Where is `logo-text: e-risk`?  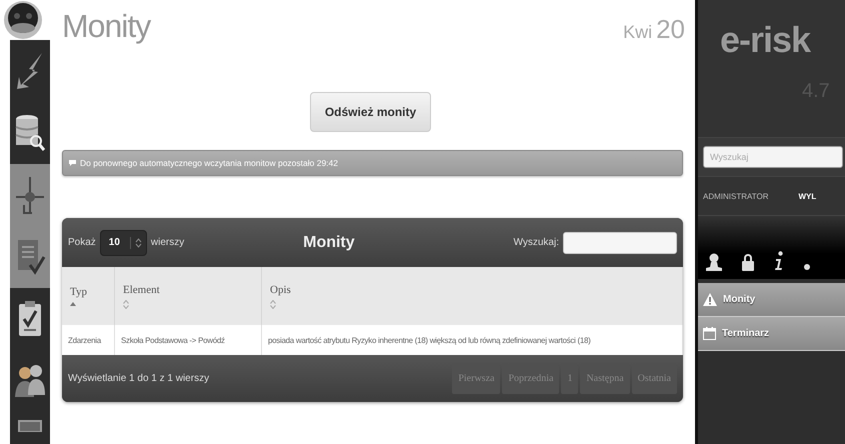
logo-text: e-risk is located at coordinates (766, 40).